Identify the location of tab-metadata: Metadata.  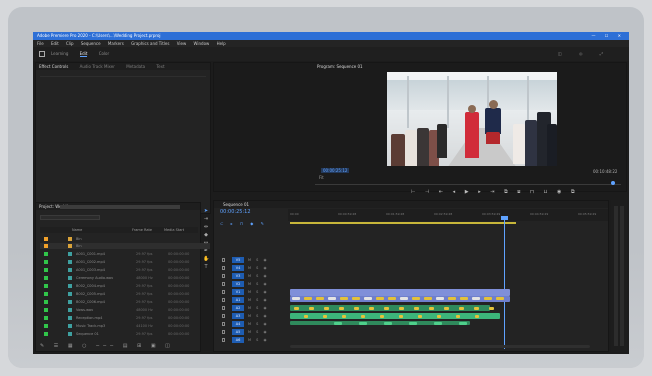
(135, 66).